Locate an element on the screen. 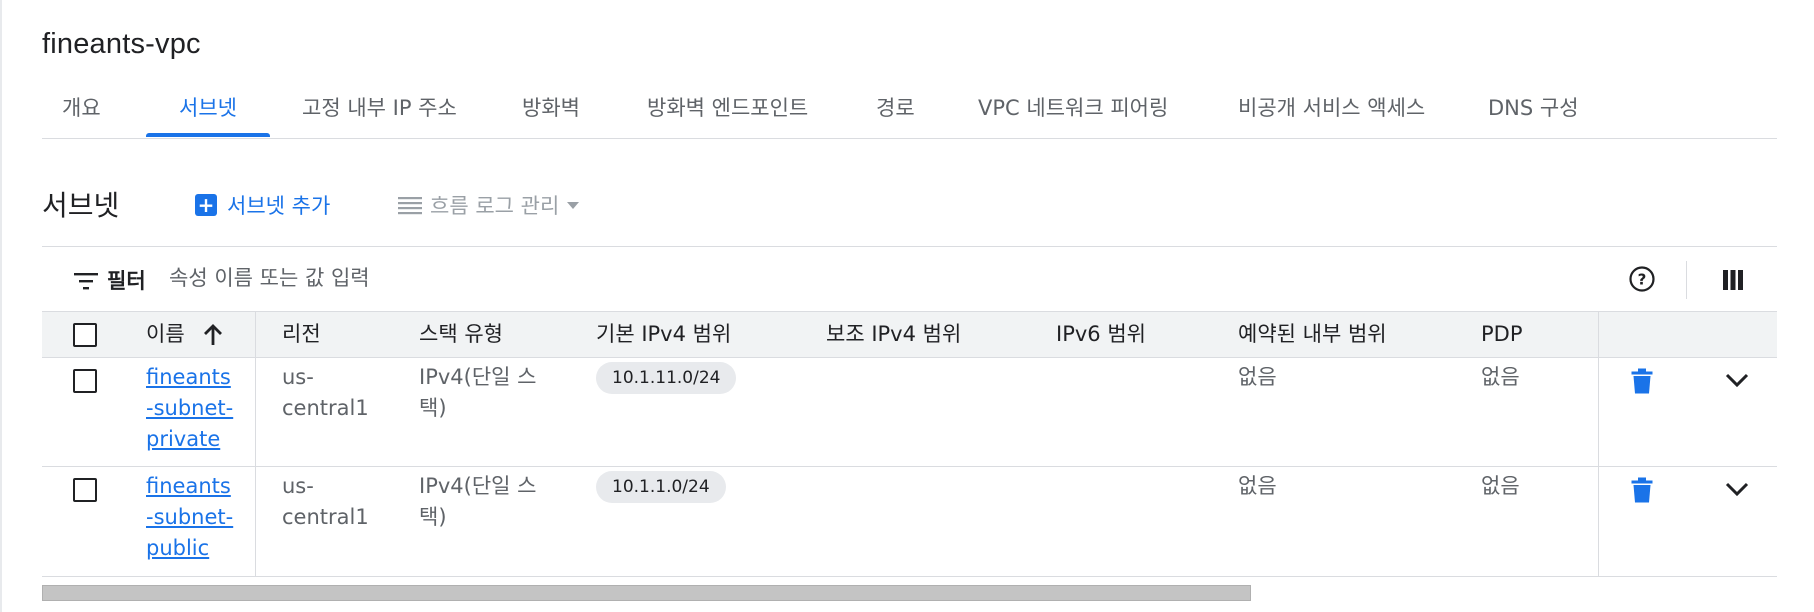 This screenshot has width=1814, height=612. filter-bar: 필터 ? is located at coordinates (909, 279).